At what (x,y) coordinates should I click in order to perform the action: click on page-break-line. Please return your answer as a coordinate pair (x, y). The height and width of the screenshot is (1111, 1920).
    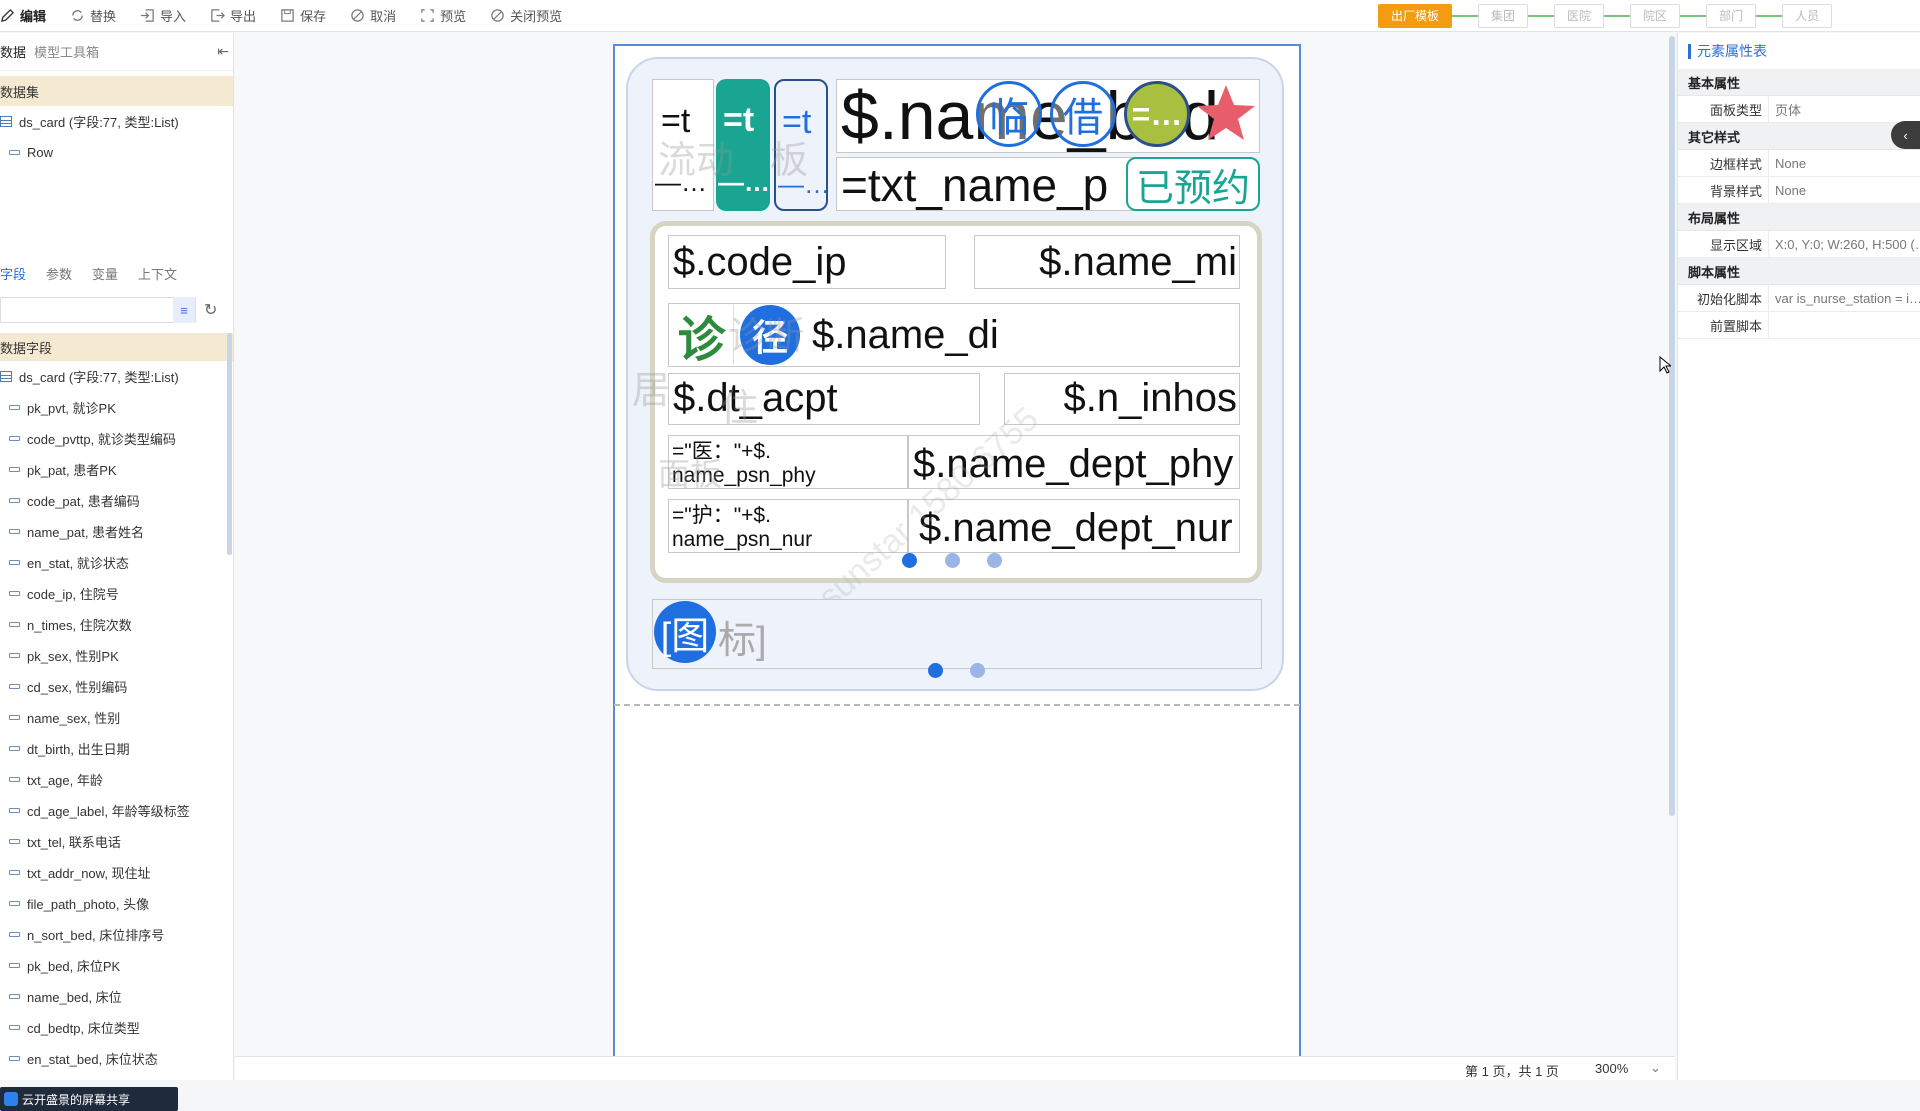
    Looking at the image, I should click on (957, 705).